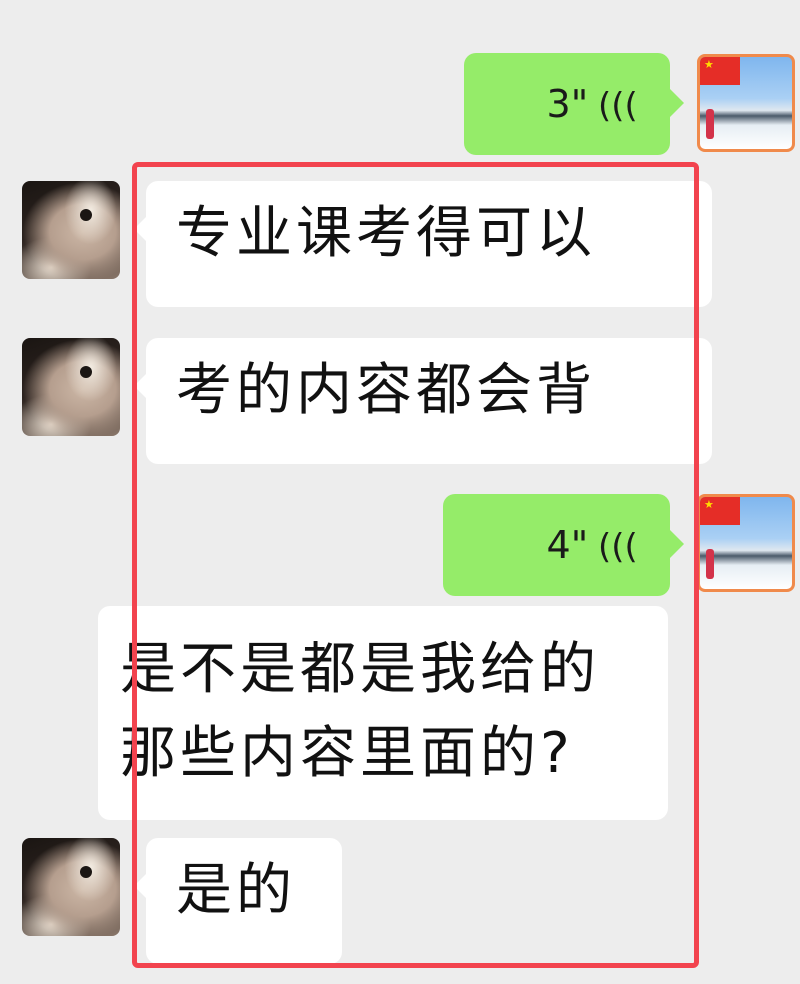 This screenshot has width=800, height=984. I want to click on voice-message-bubble: 4"))), so click(563, 545).